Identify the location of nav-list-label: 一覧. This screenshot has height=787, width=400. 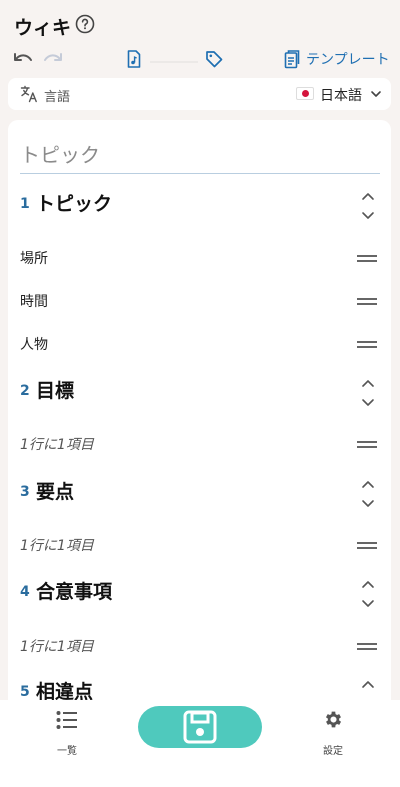
(67, 751).